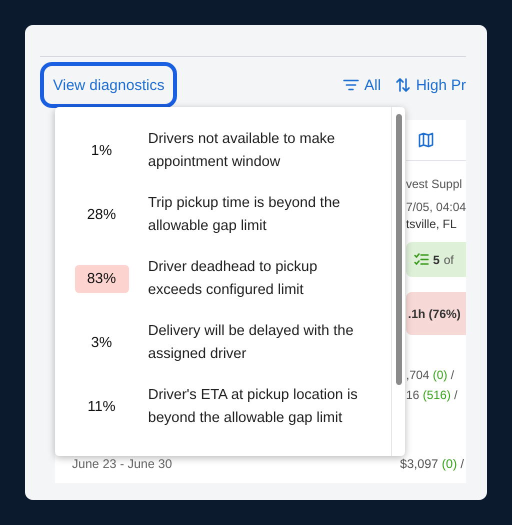  Describe the element at coordinates (122, 464) in the screenshot. I see `week-range: June 23 - June 30` at that location.